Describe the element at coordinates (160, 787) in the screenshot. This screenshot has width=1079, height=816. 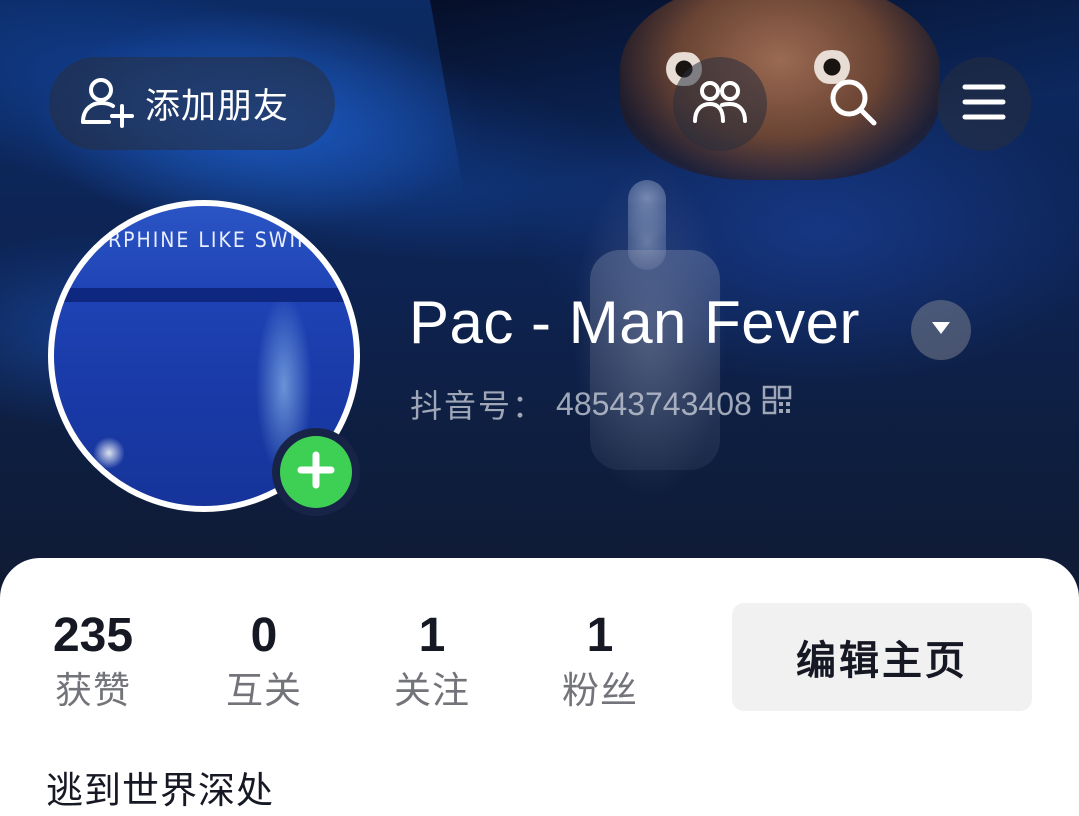
I see `profile-bio: 逃到世界深处` at that location.